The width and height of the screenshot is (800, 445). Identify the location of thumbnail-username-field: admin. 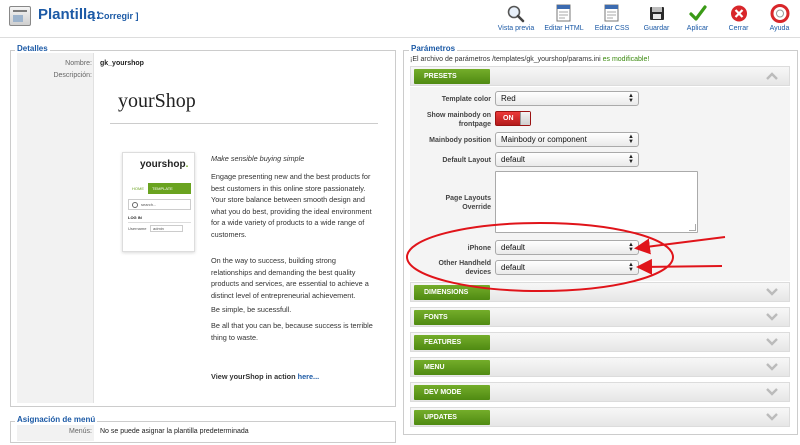
(166, 228).